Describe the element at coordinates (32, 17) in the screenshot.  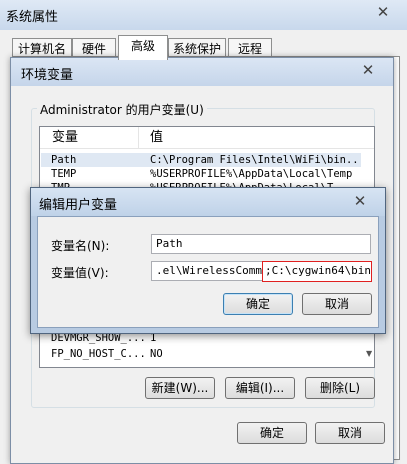
I see `system-properties-title: 系统属性` at that location.